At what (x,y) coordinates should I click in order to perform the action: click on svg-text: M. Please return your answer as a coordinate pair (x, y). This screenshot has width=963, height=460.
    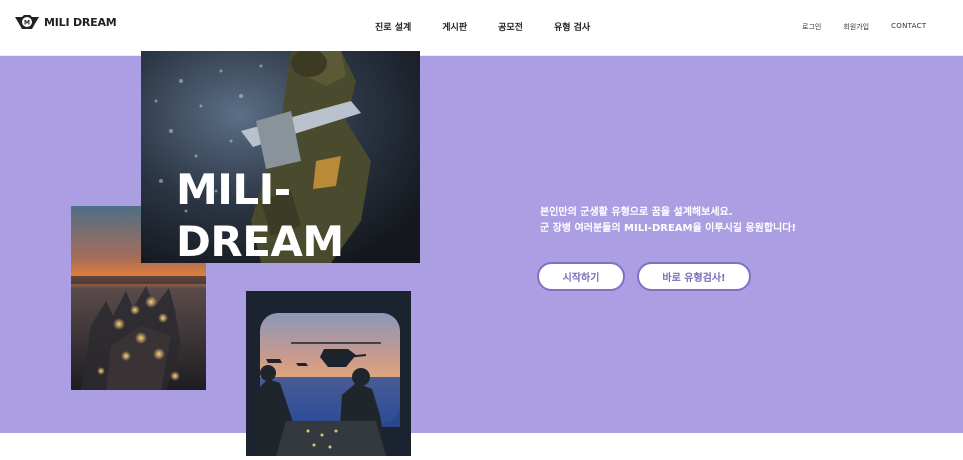
    Looking at the image, I should click on (27, 23).